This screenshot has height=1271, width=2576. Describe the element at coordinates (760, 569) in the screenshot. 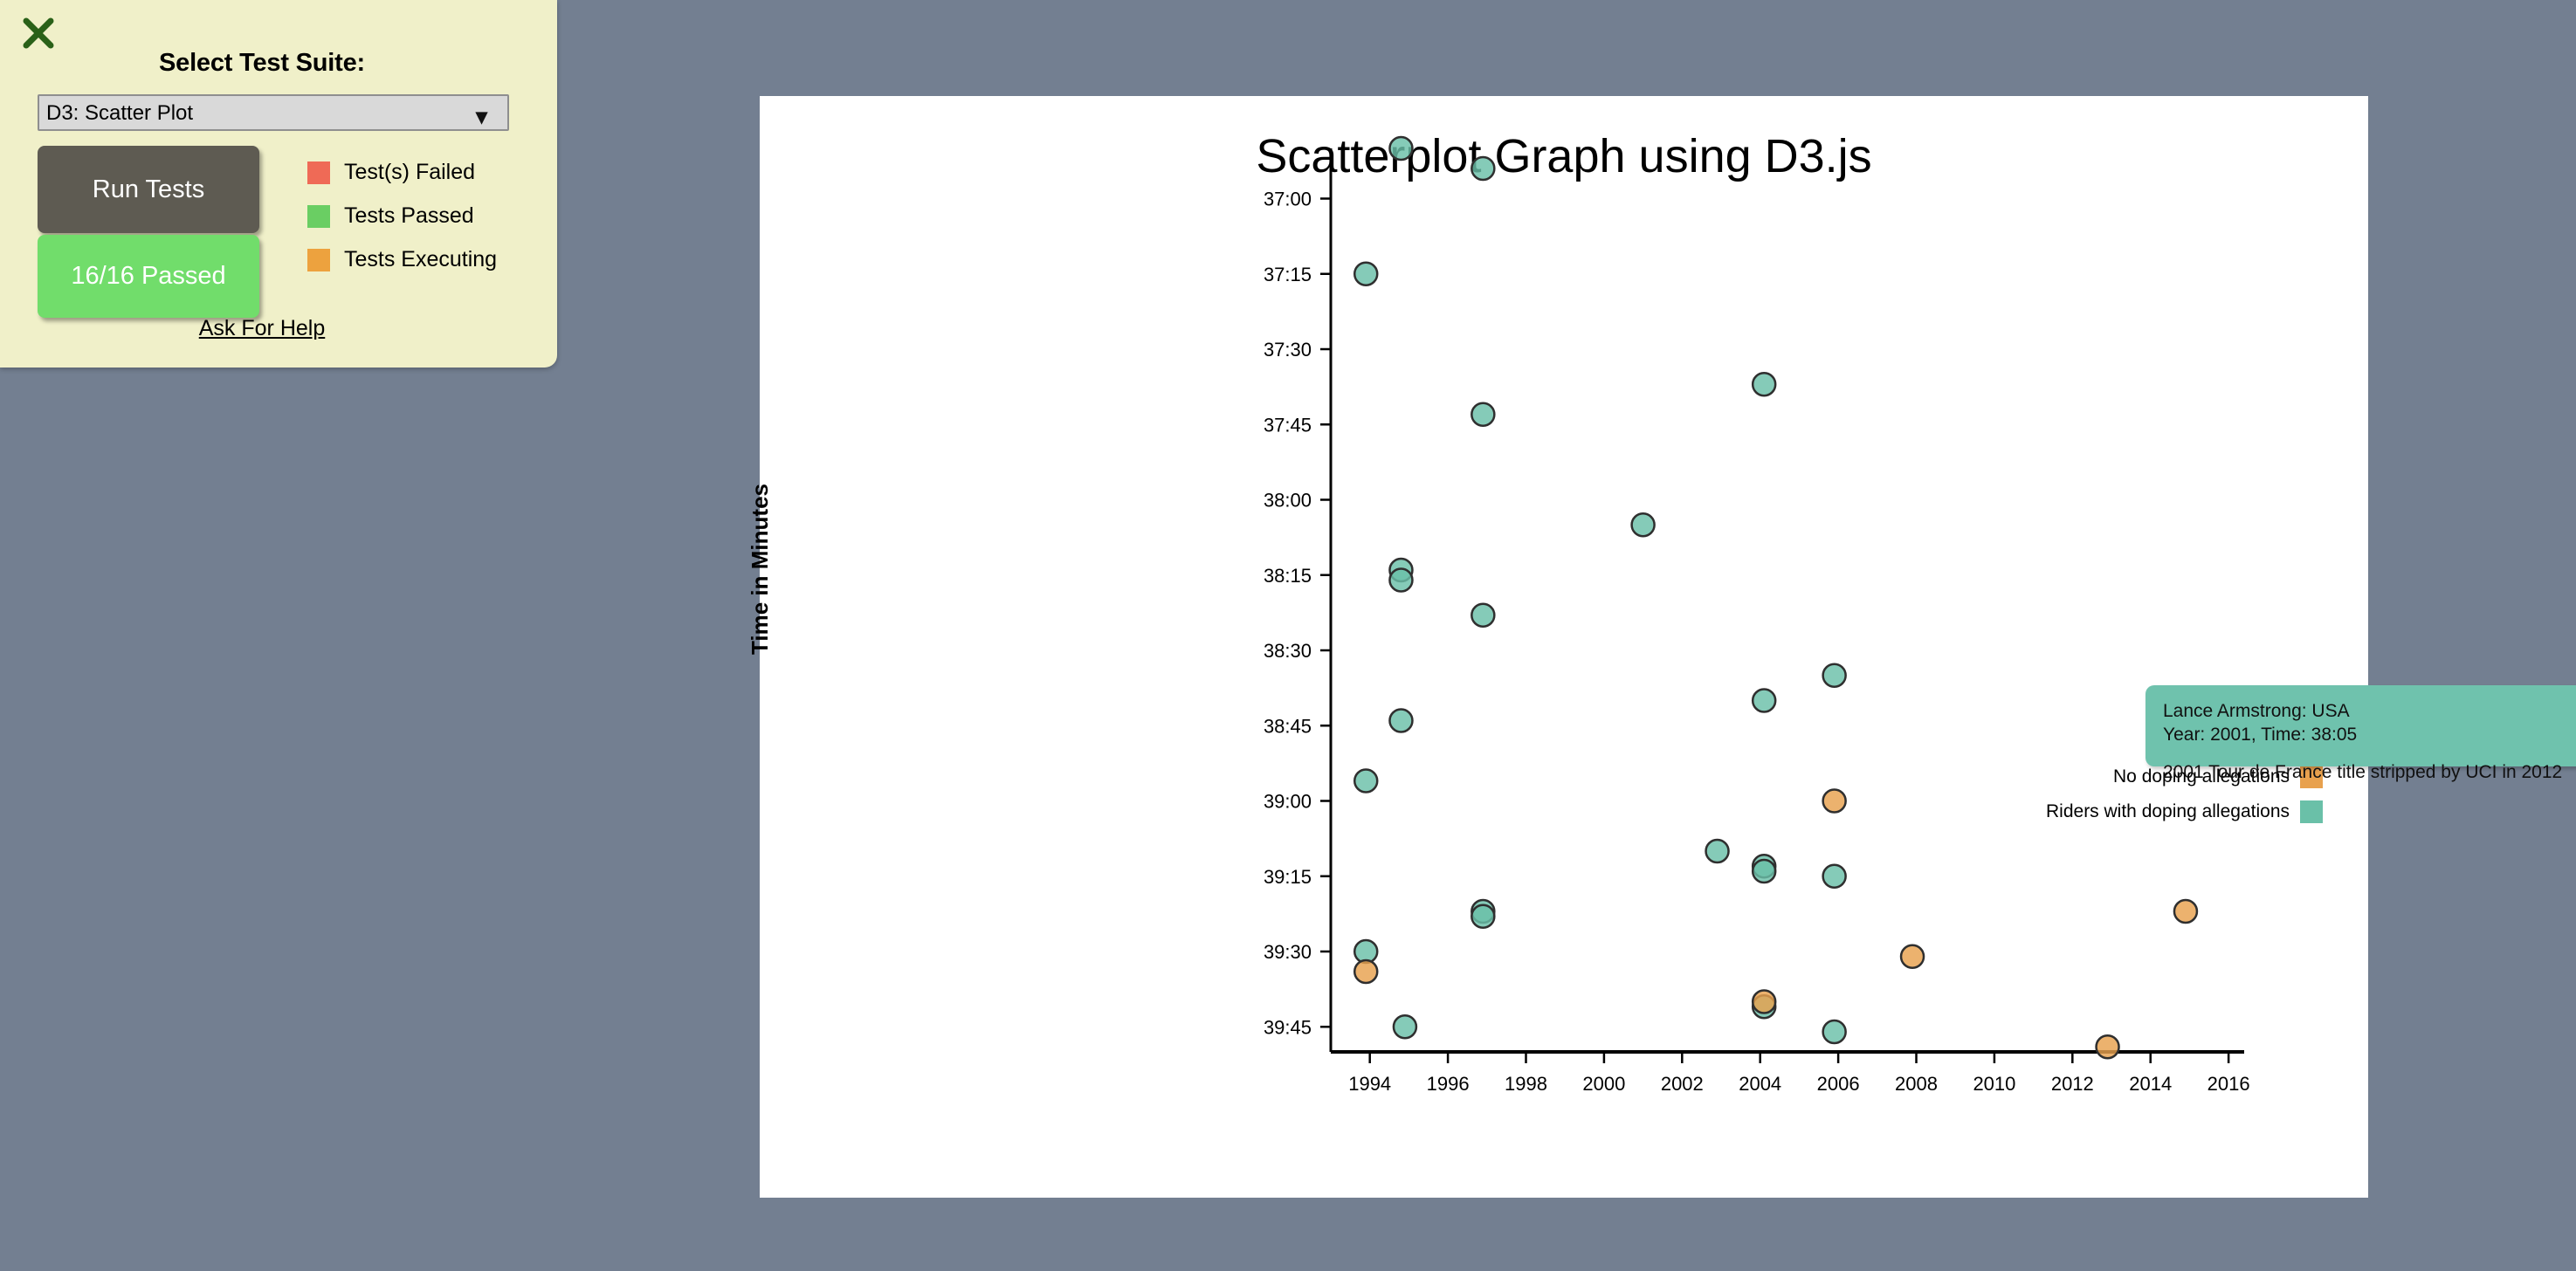

I see `y-axis-label: Time in Minutes` at that location.